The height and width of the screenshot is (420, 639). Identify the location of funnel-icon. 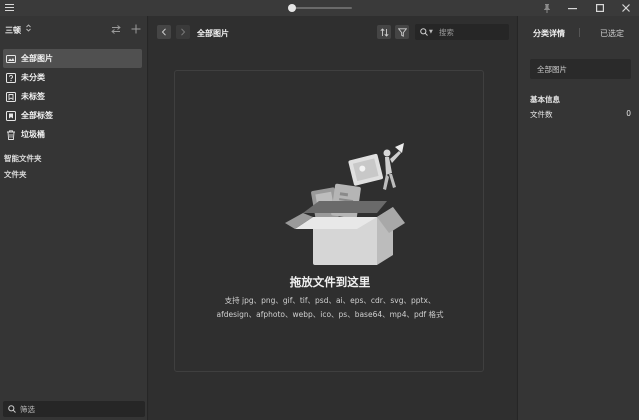
(402, 32).